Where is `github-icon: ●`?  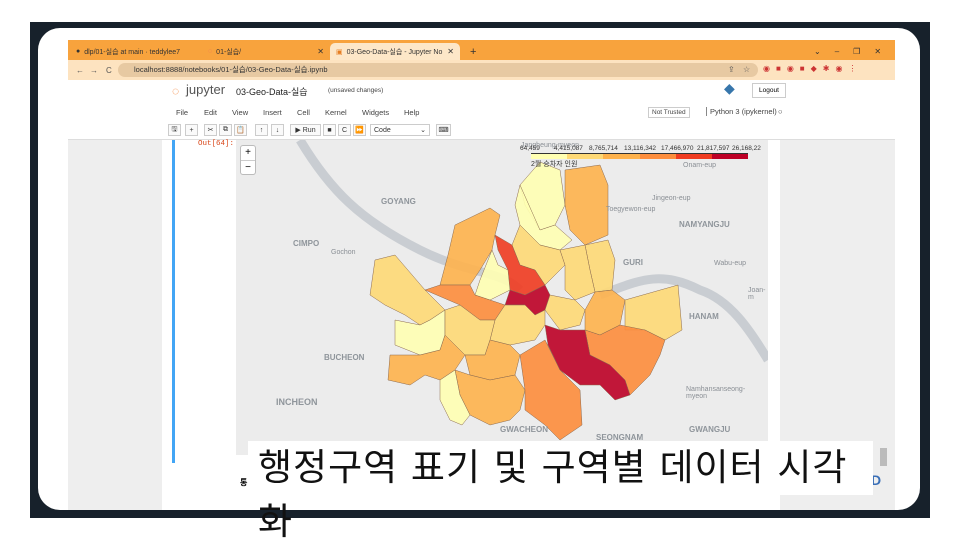
github-icon: ● is located at coordinates (78, 51).